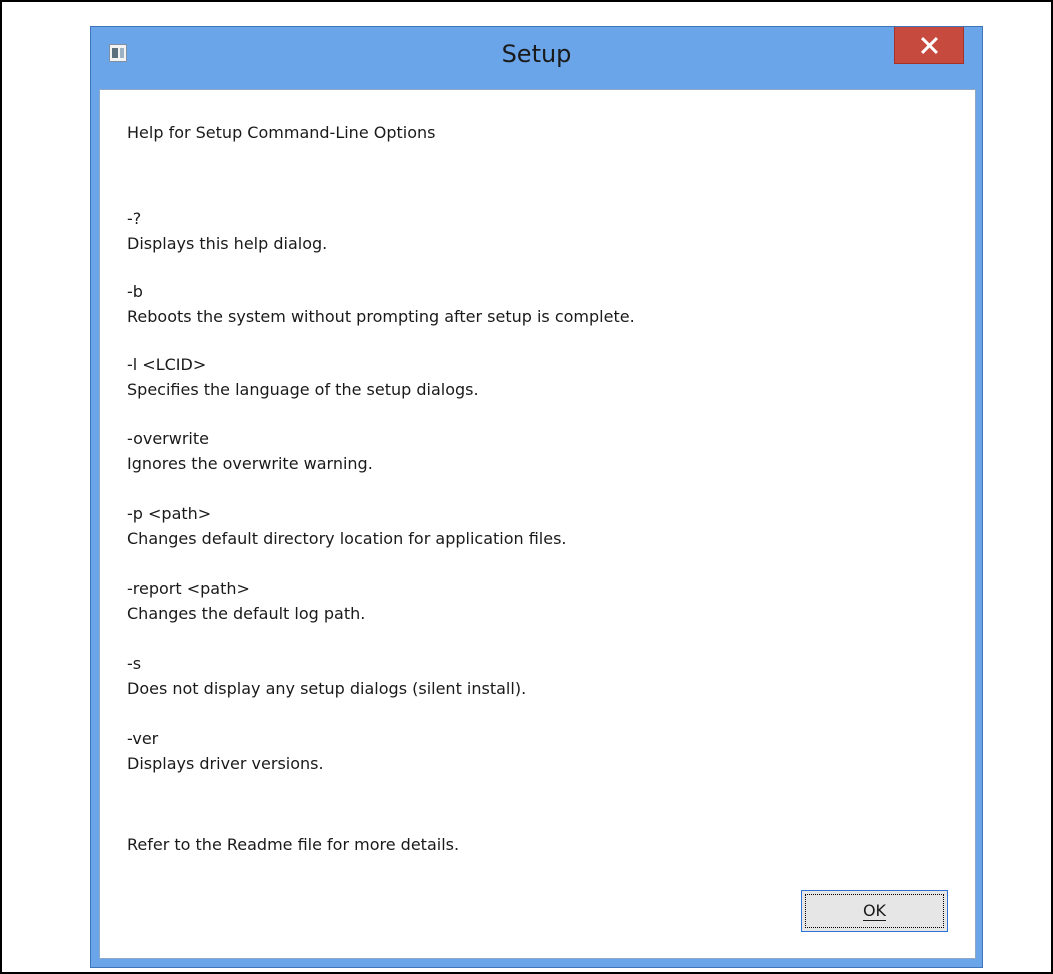 This screenshot has width=1053, height=974. Describe the element at coordinates (134, 663) in the screenshot. I see `option-switch: -s` at that location.